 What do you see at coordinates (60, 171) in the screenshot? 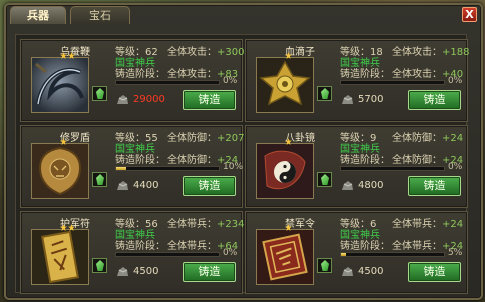
I see `shield-icon` at bounding box center [60, 171].